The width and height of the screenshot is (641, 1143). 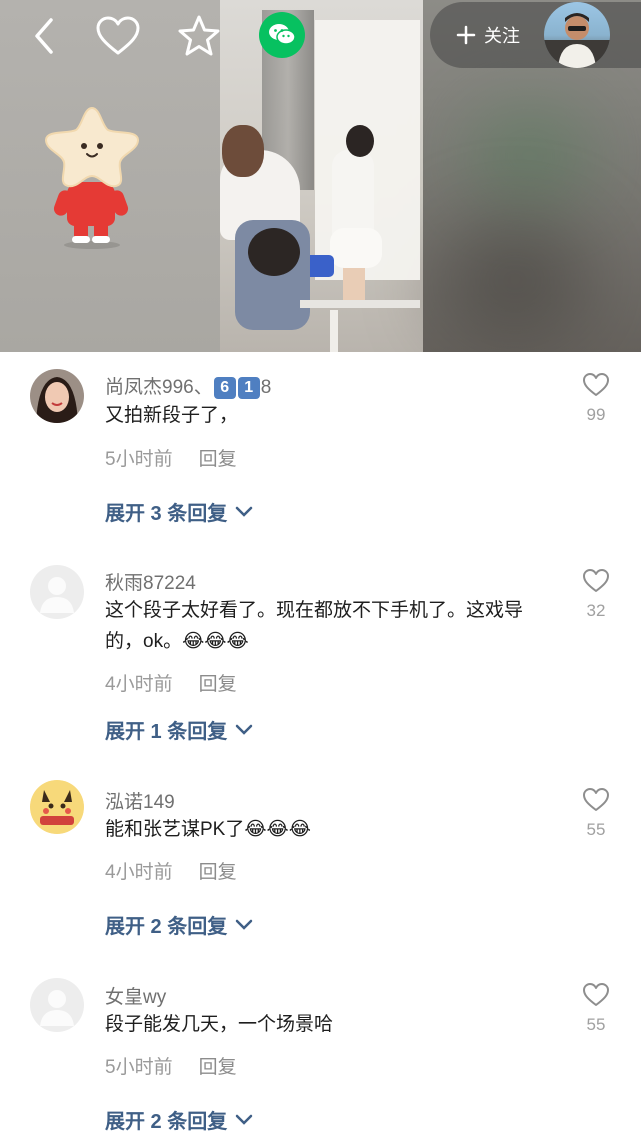 What do you see at coordinates (502, 36) in the screenshot?
I see `follow-label: 关注` at bounding box center [502, 36].